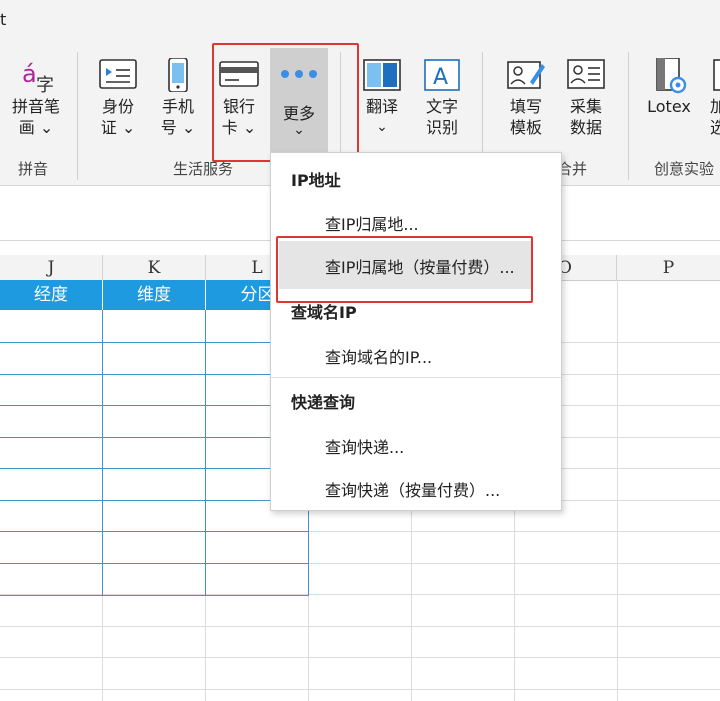 This screenshot has width=720, height=701. Describe the element at coordinates (441, 127) in the screenshot. I see `ocr-label-2: 识别` at that location.